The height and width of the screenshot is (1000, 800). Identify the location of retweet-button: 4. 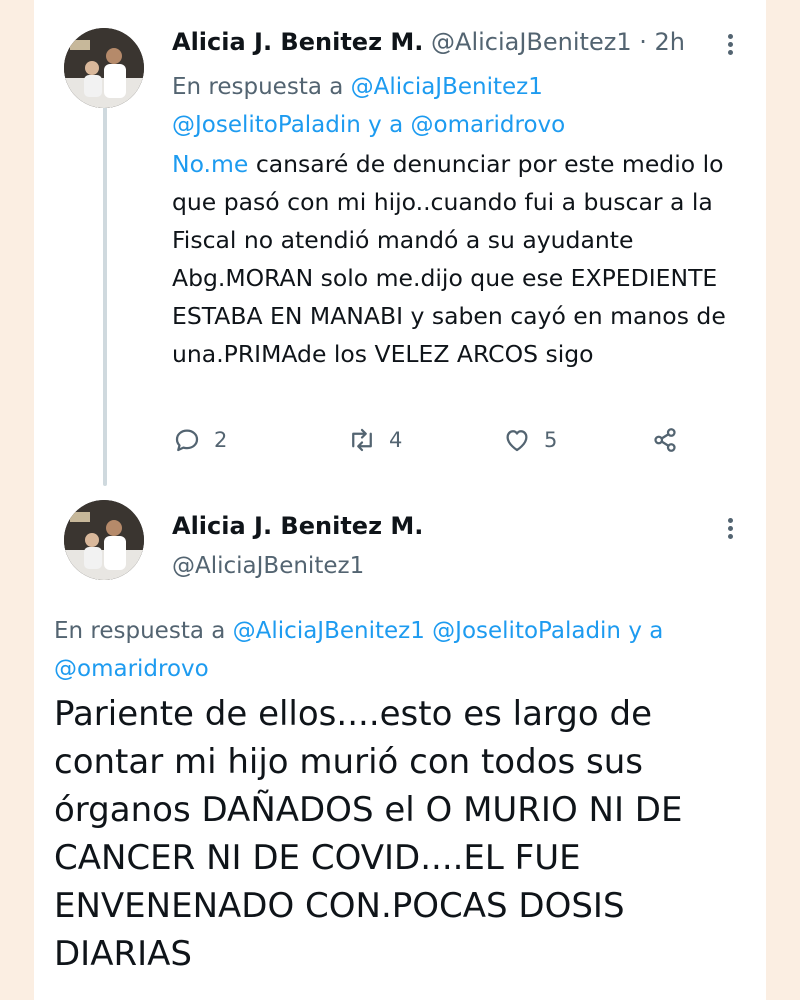
(374, 440).